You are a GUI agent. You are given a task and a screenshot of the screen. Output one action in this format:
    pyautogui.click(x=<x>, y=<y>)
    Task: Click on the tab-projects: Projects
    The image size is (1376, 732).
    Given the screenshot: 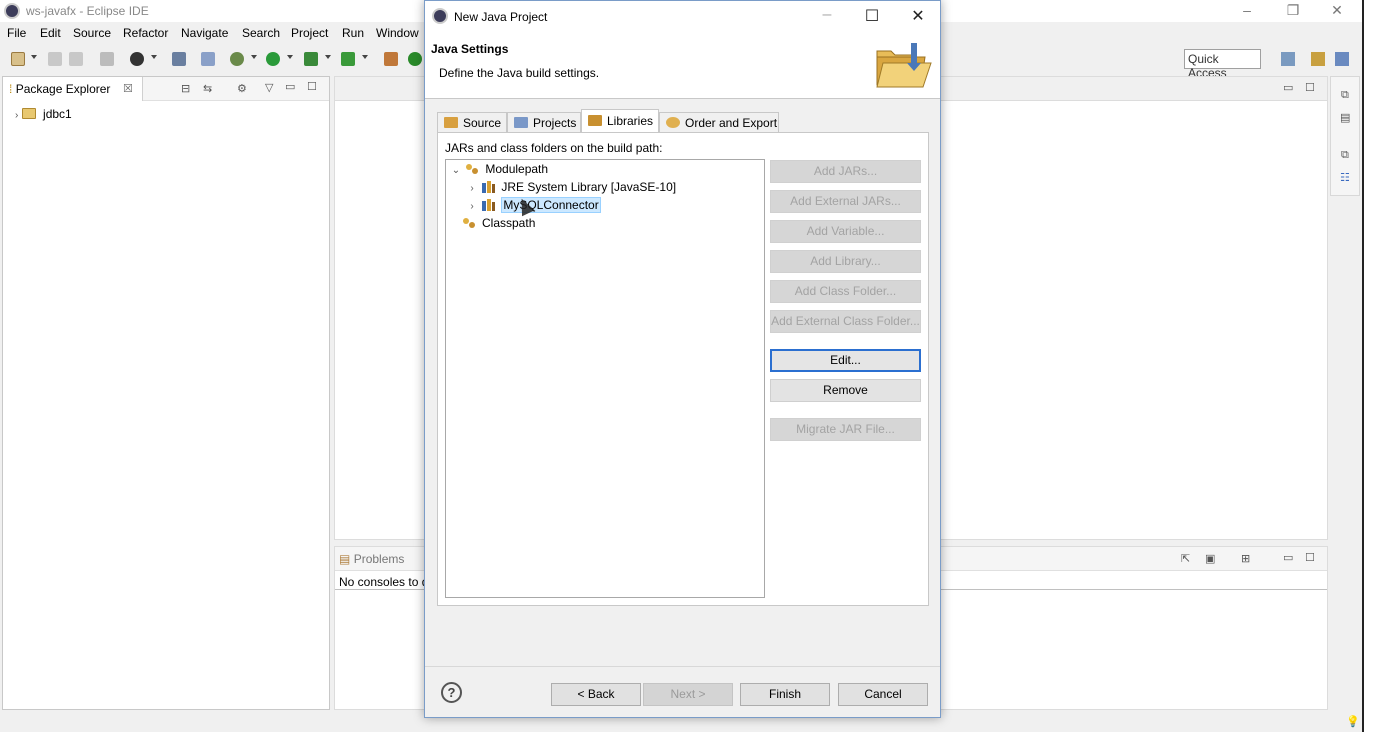 What is the action you would take?
    pyautogui.click(x=544, y=122)
    